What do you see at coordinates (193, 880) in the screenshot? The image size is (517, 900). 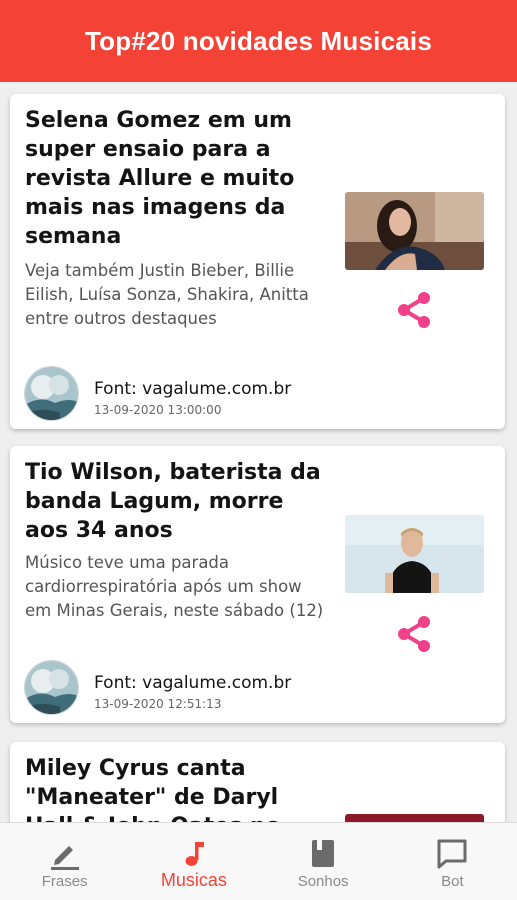 I see `tab-label: Musicas` at bounding box center [193, 880].